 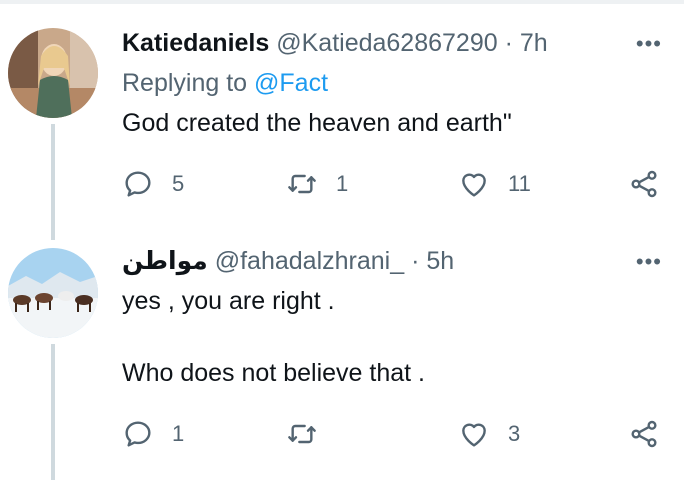 I want to click on timestamp: 7h, so click(x=534, y=43).